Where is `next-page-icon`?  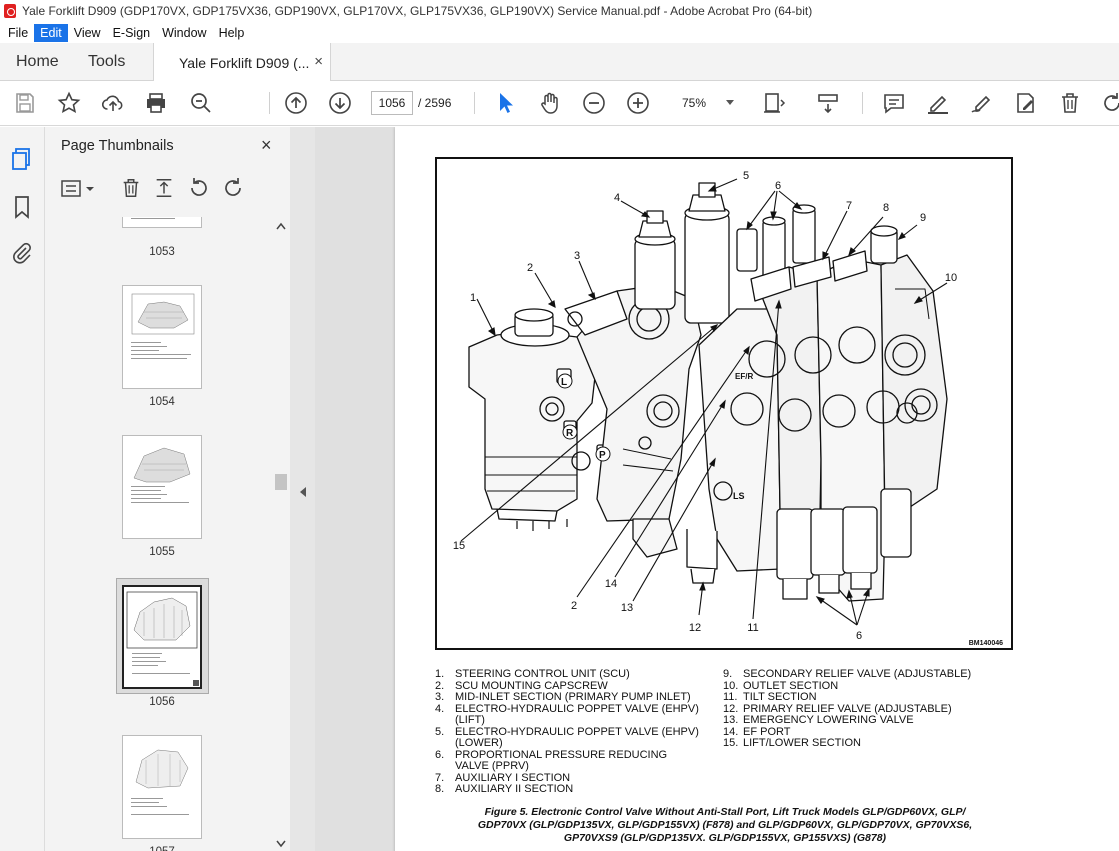 next-page-icon is located at coordinates (340, 103).